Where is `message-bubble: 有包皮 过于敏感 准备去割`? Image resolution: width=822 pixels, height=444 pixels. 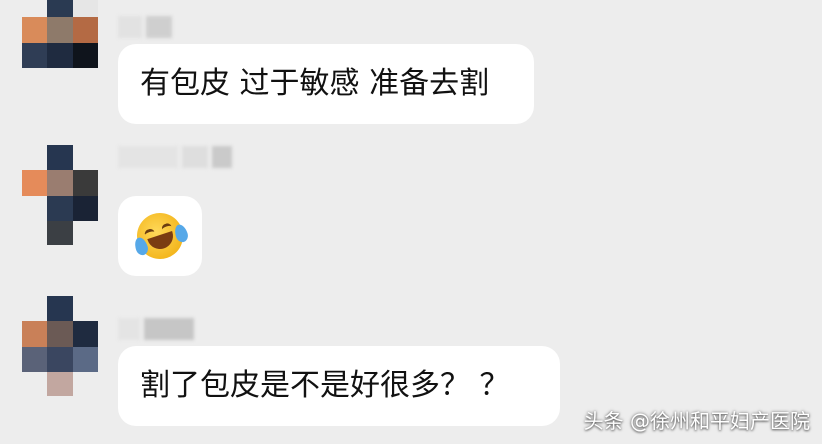
message-bubble: 有包皮 过于敏感 准备去割 is located at coordinates (326, 84).